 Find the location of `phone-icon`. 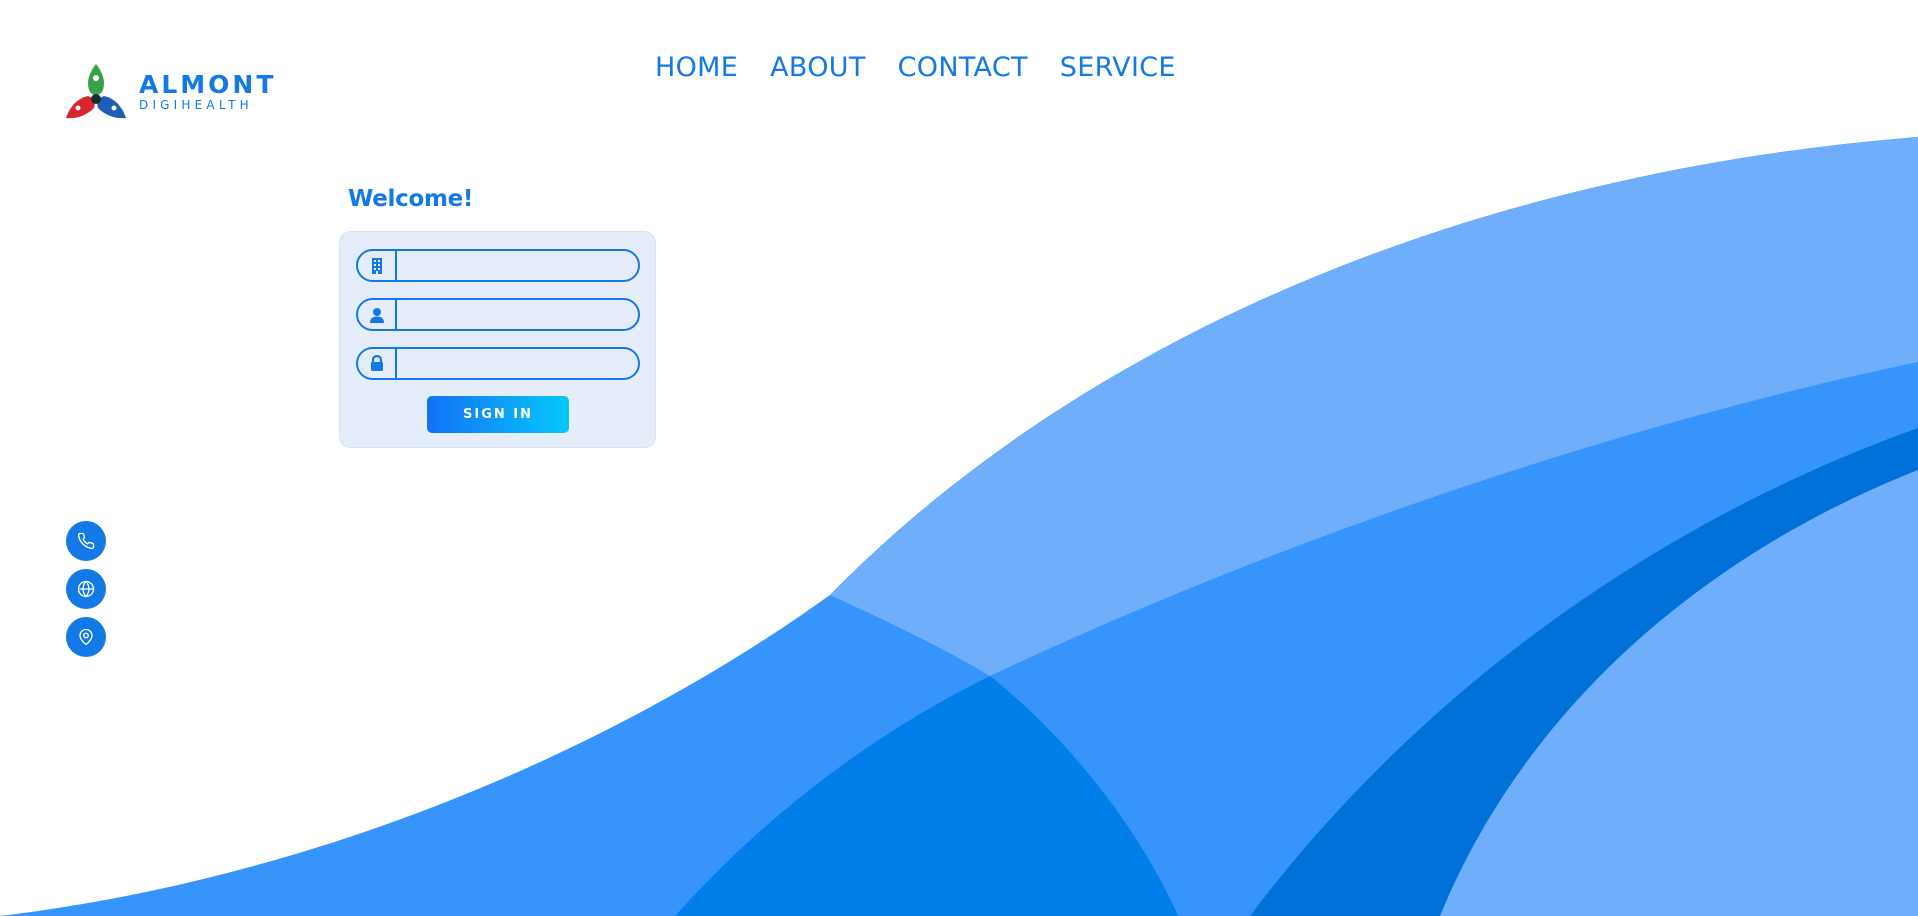

phone-icon is located at coordinates (86, 541).